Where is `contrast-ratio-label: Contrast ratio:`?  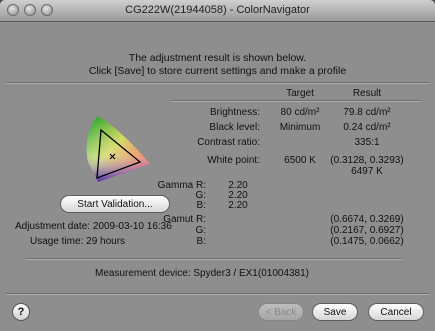 contrast-ratio-label: Contrast ratio: is located at coordinates (228, 142).